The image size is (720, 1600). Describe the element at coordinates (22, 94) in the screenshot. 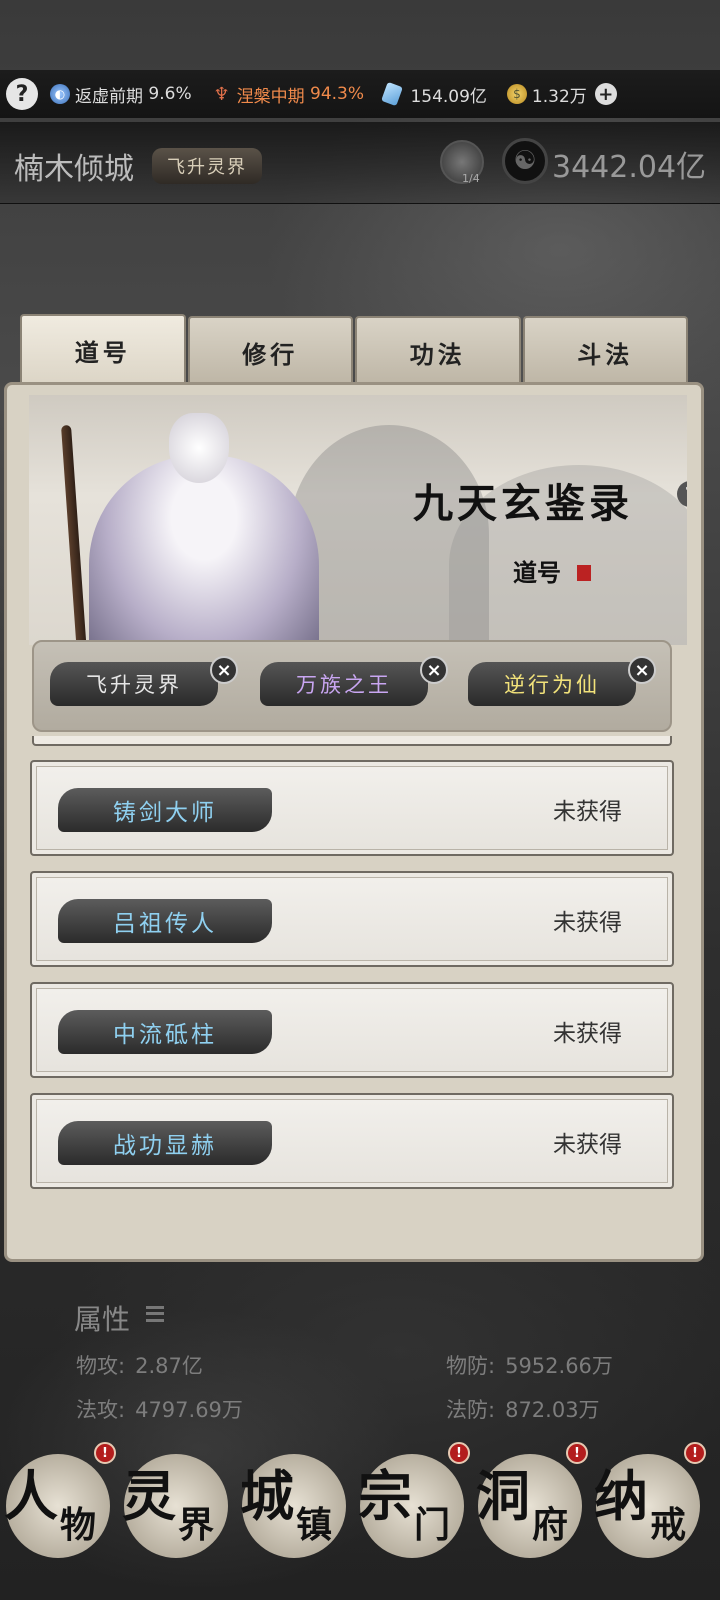

I see `help-button: ?` at that location.